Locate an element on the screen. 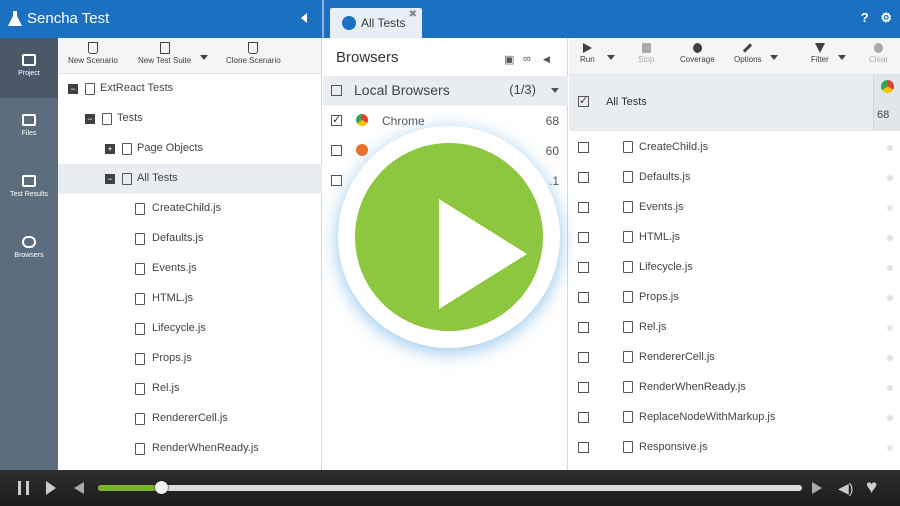  progress-knob is located at coordinates (162, 487).